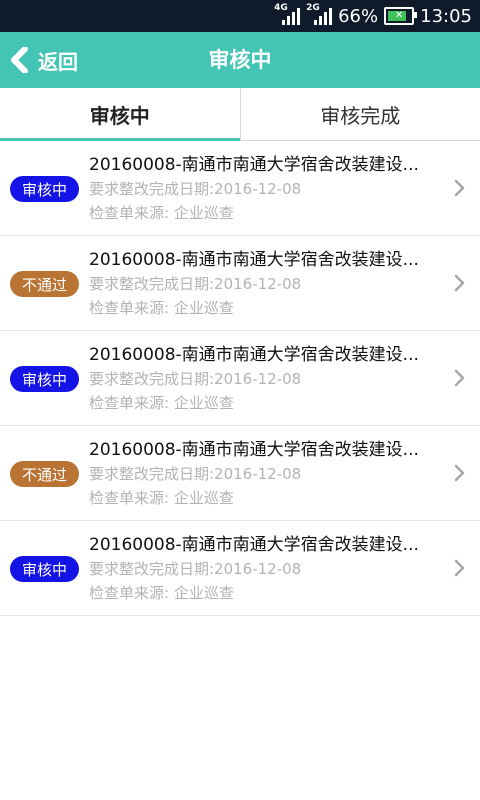 This screenshot has height=800, width=480. Describe the element at coordinates (319, 15) in the screenshot. I see `signal-2g-icon: 2G` at that location.